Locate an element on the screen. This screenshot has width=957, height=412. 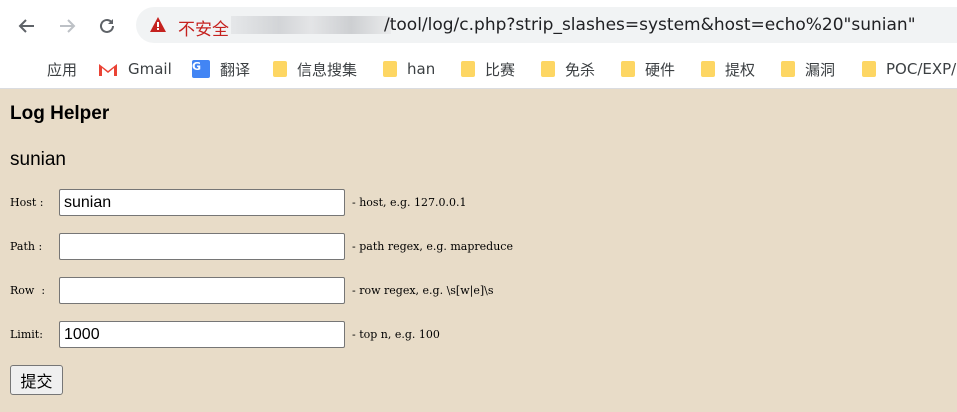
security-status-label: 不安全 is located at coordinates (203, 27).